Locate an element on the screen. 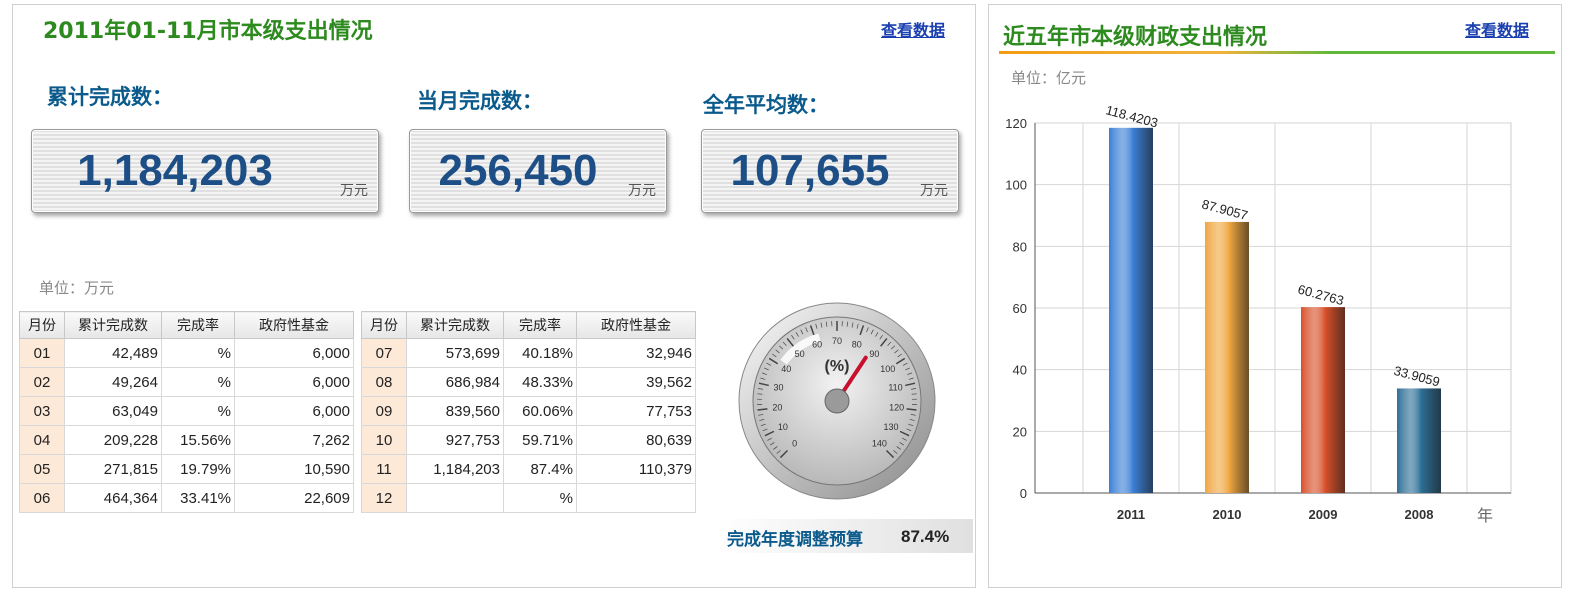  col-rate: 完成率 is located at coordinates (198, 325).